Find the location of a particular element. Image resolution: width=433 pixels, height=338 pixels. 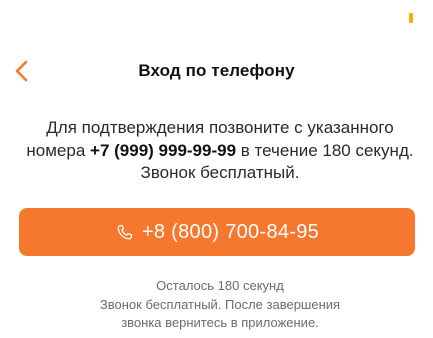

call-number: +8 (800) 700-84-95 is located at coordinates (230, 231).